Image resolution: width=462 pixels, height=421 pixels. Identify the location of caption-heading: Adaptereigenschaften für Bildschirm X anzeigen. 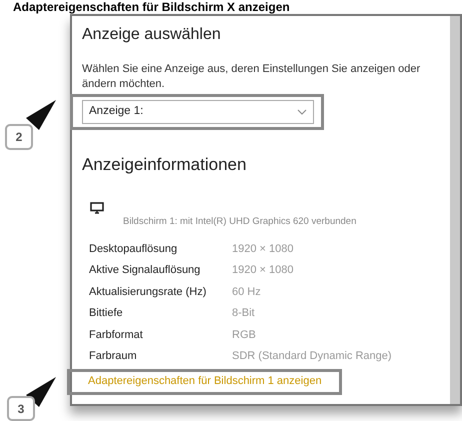
(151, 7).